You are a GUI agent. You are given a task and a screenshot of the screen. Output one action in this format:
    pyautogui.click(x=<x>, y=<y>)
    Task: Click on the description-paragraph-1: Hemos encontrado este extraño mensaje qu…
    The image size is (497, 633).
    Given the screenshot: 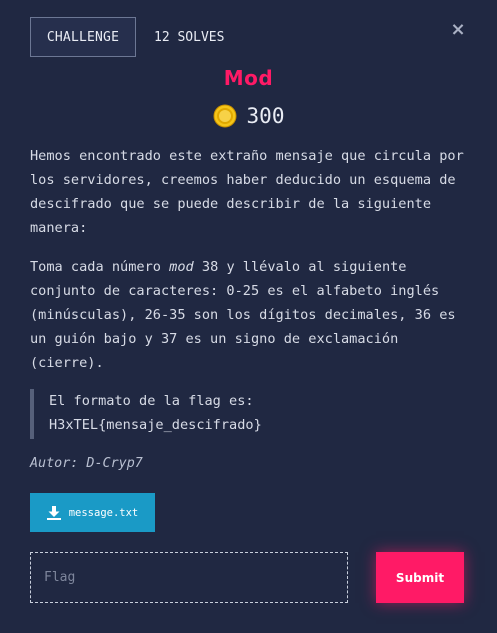 What is the action you would take?
    pyautogui.click(x=250, y=192)
    